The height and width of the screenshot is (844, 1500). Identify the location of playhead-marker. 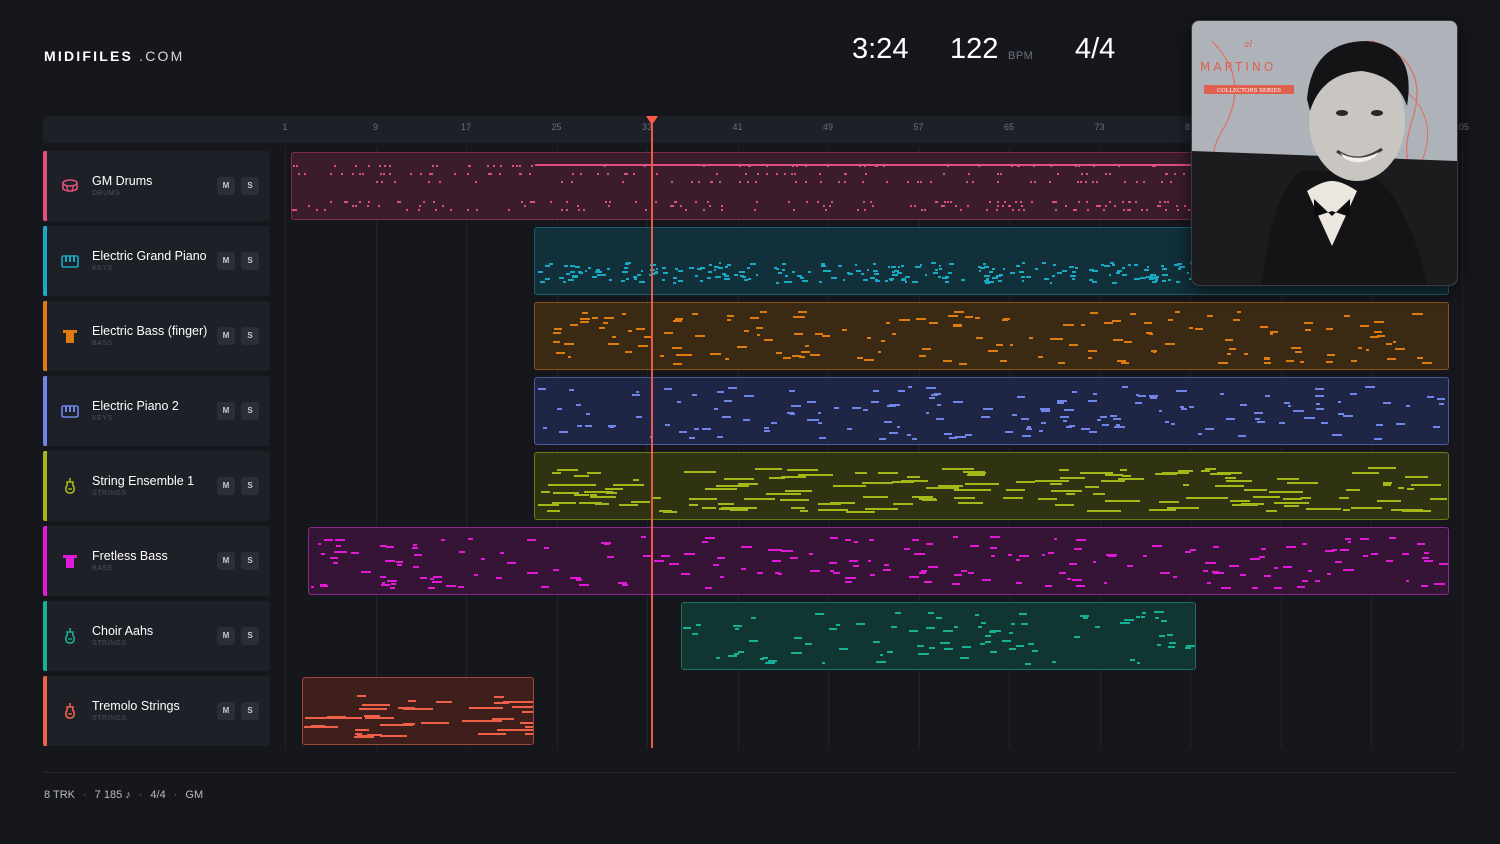
(651, 120).